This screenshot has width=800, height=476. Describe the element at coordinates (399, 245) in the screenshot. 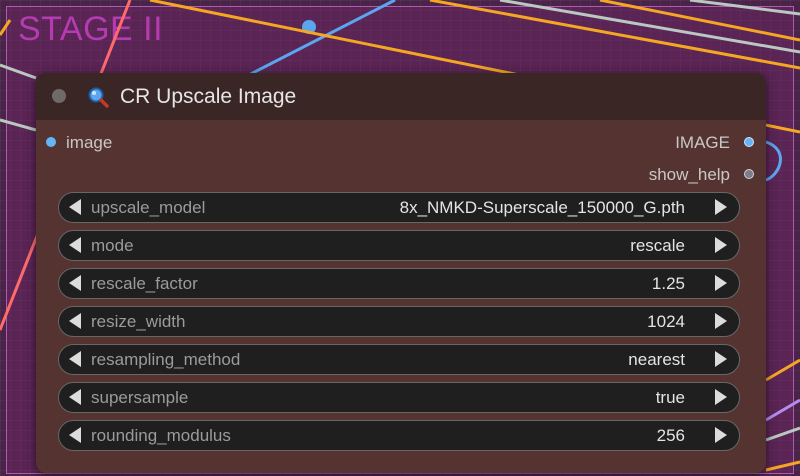

I see `widget-mode: mode rescale` at that location.